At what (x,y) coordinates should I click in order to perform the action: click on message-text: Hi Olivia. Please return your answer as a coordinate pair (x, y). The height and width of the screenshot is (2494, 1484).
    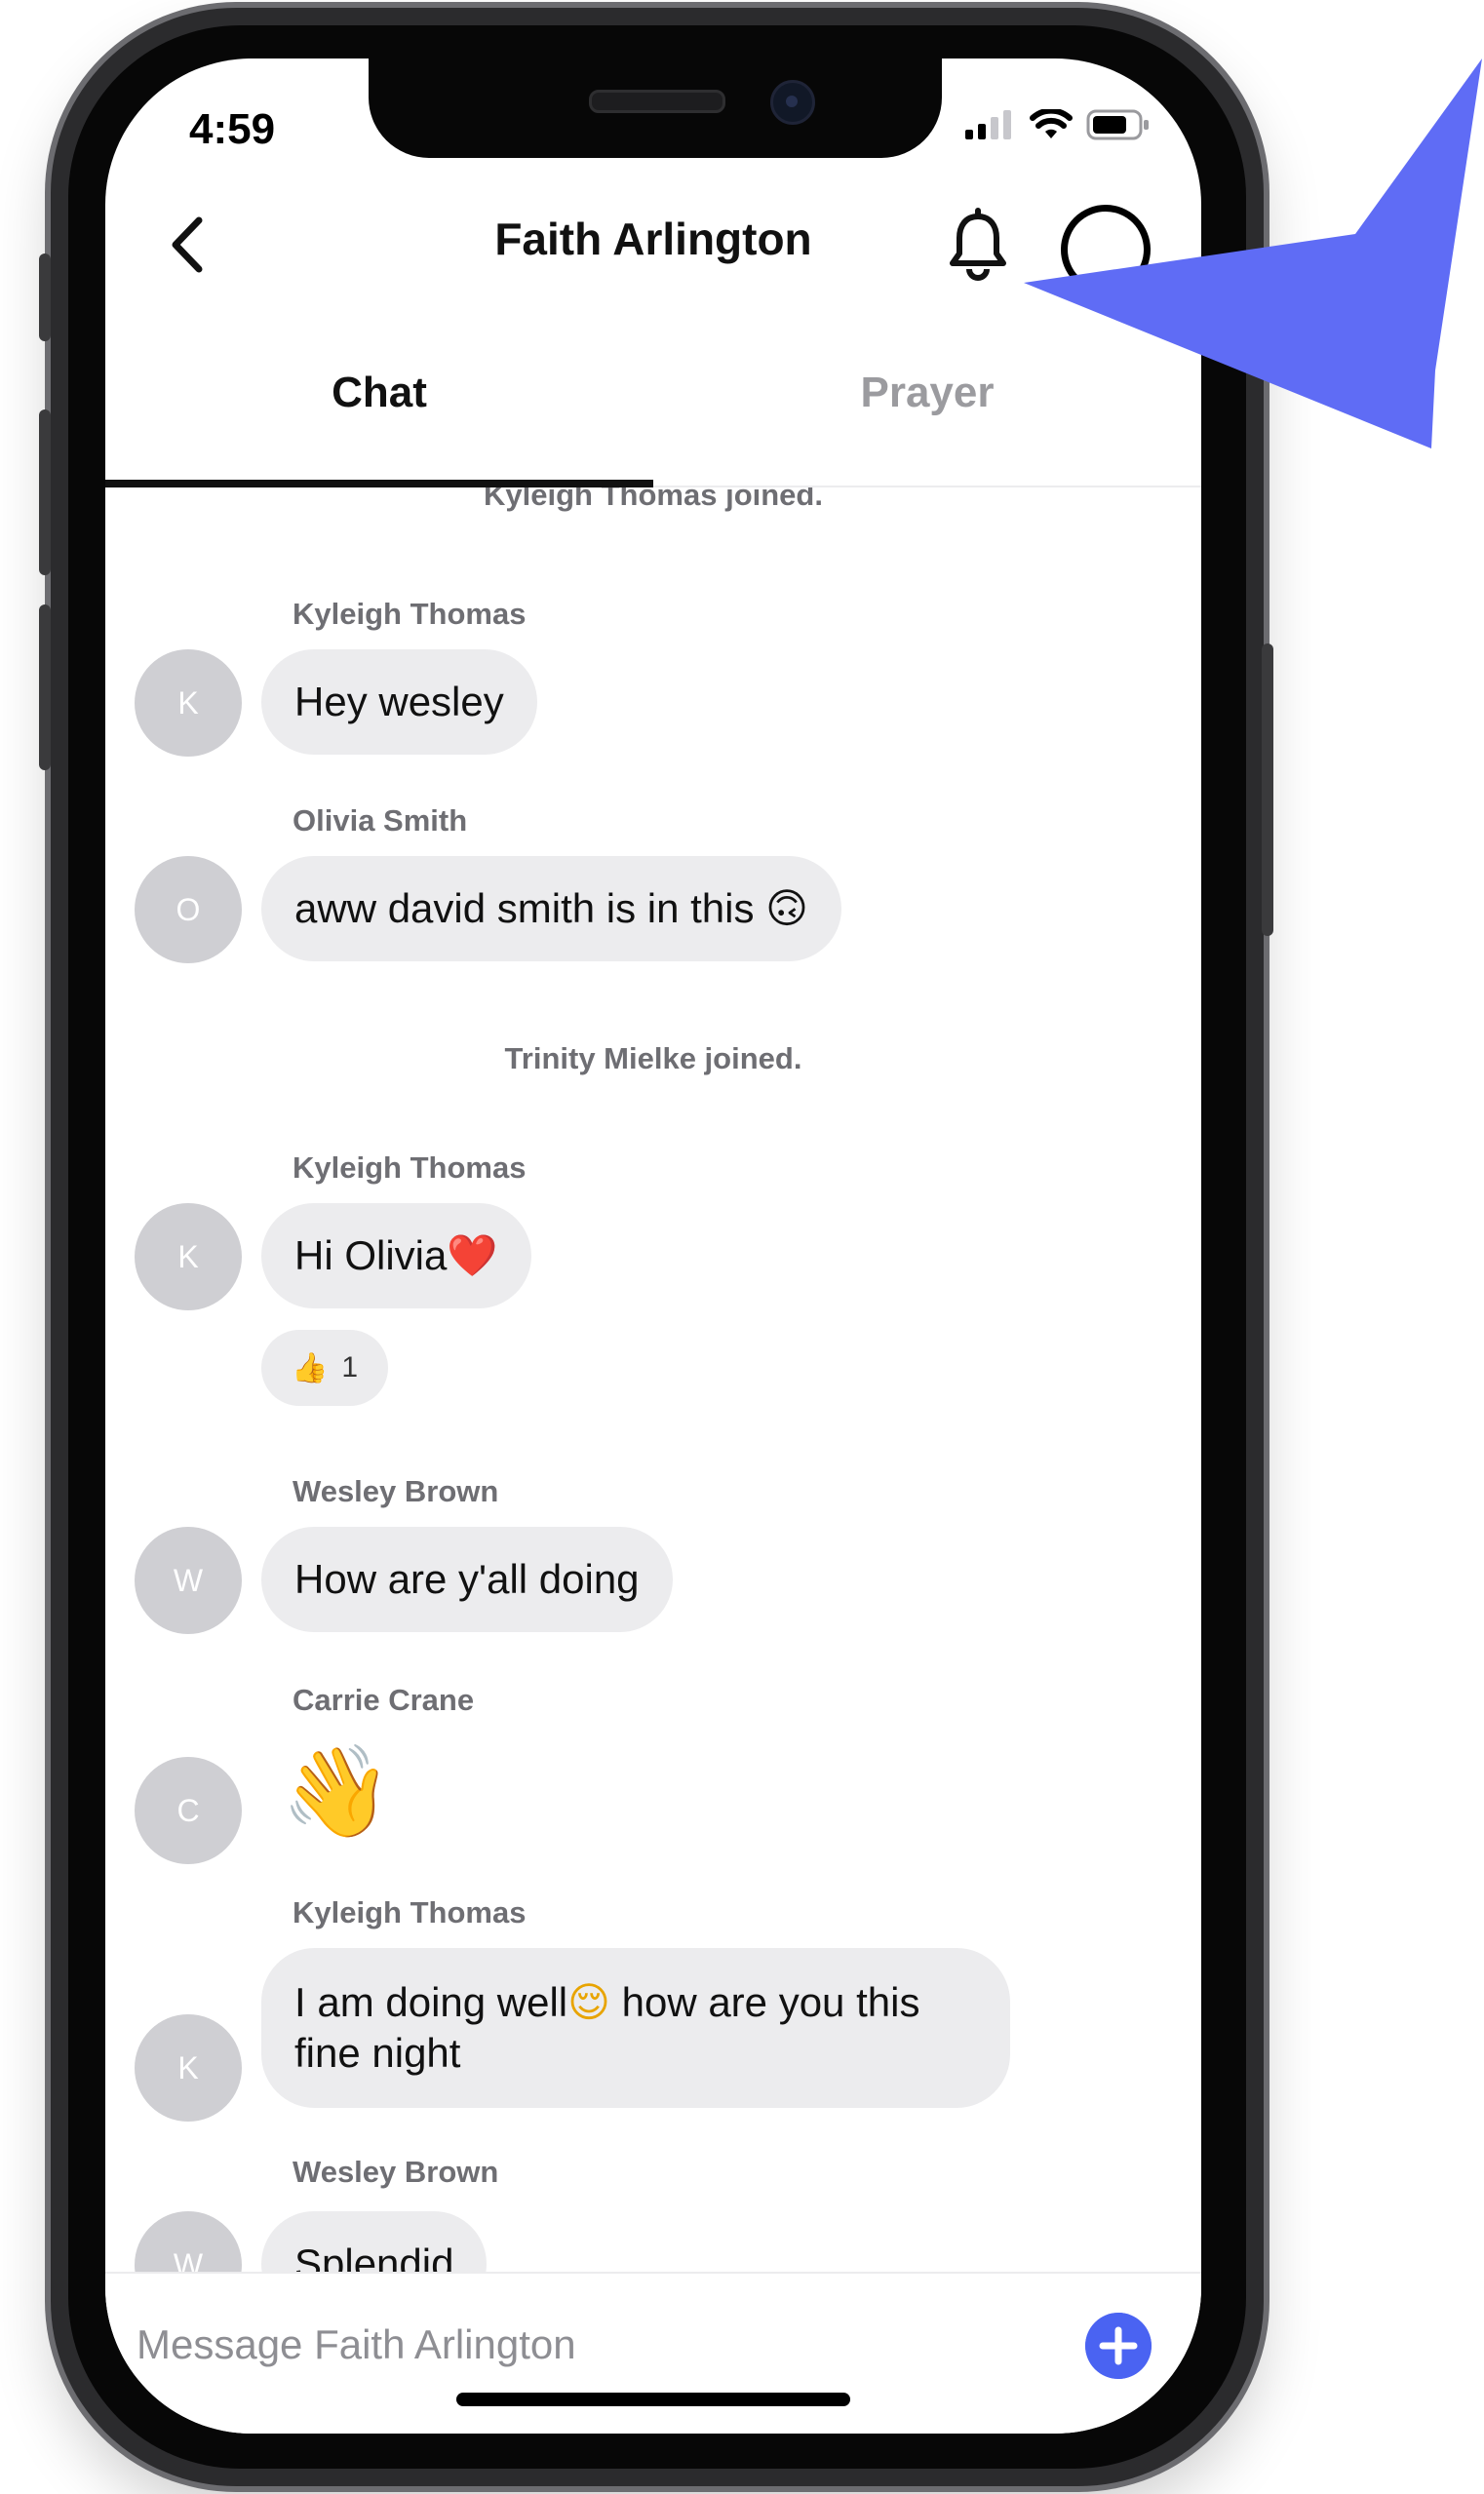
    Looking at the image, I should click on (371, 1255).